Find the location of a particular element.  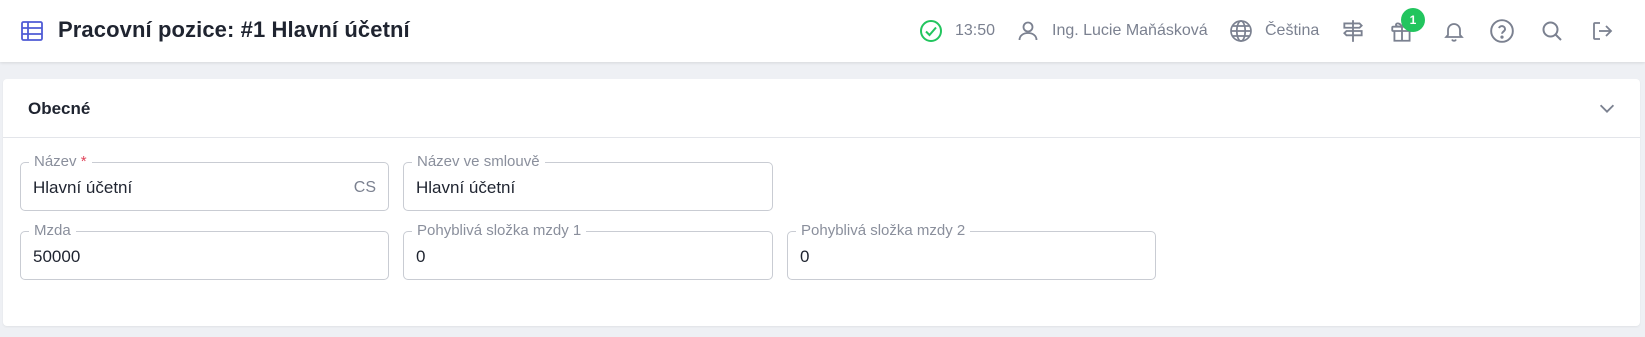

language-code-suffix: CS is located at coordinates (365, 188).